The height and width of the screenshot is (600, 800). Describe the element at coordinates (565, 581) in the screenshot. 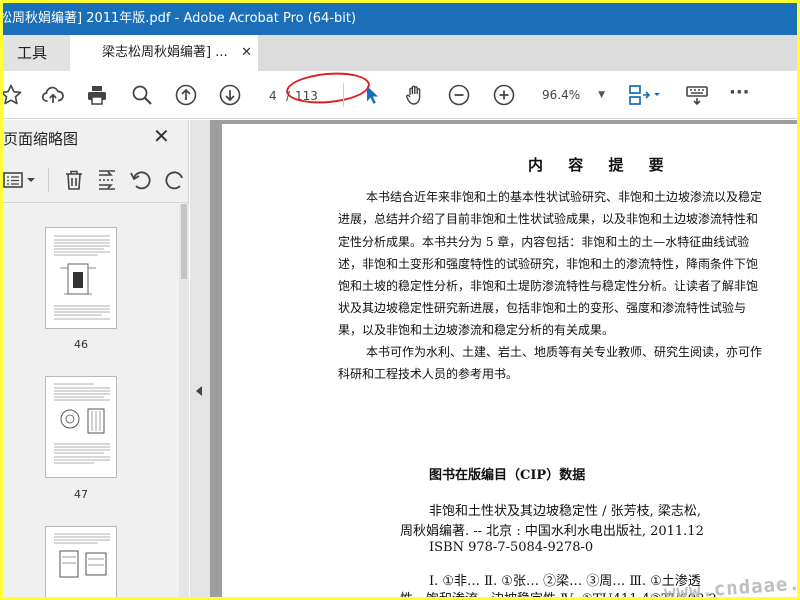

I see `cip-line: Ⅰ. ①非… Ⅱ. ①张… ②梁… ③周… Ⅲ. ①土渗透` at that location.